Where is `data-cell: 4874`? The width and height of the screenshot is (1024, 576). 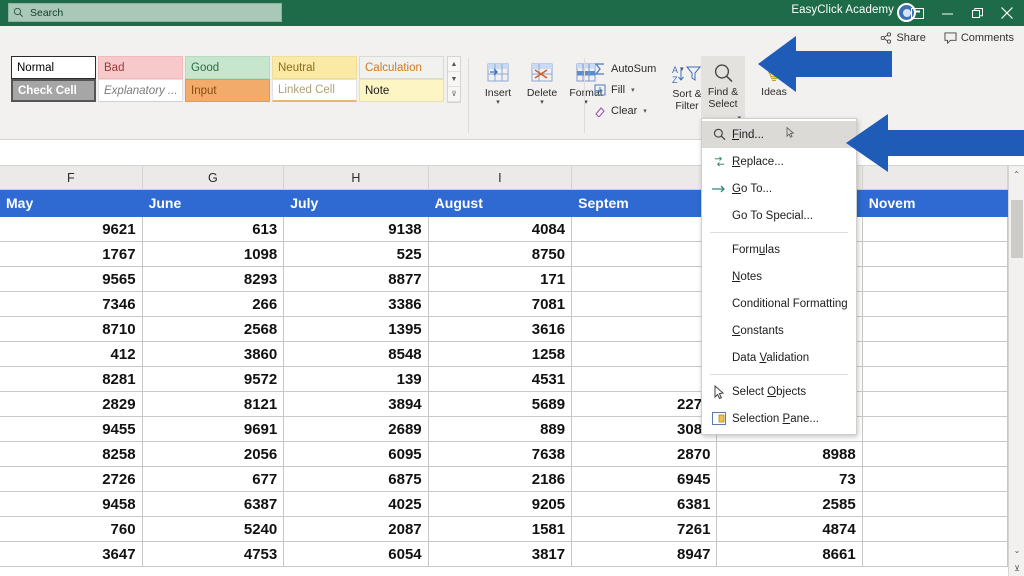 data-cell: 4874 is located at coordinates (790, 529).